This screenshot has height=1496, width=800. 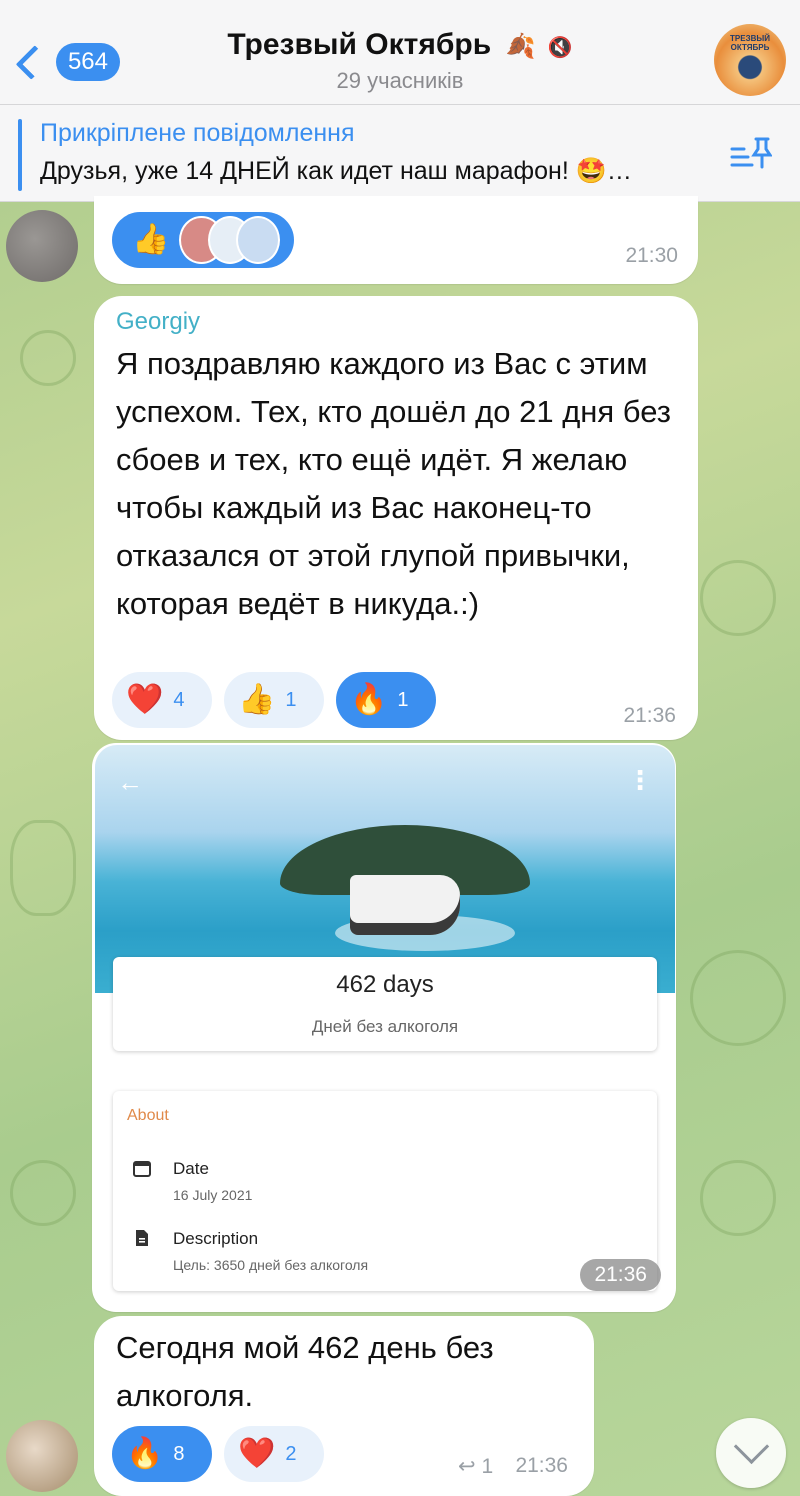 I want to click on description-value: Цель: 3650 дней без алкоголя, so click(x=271, y=1265).